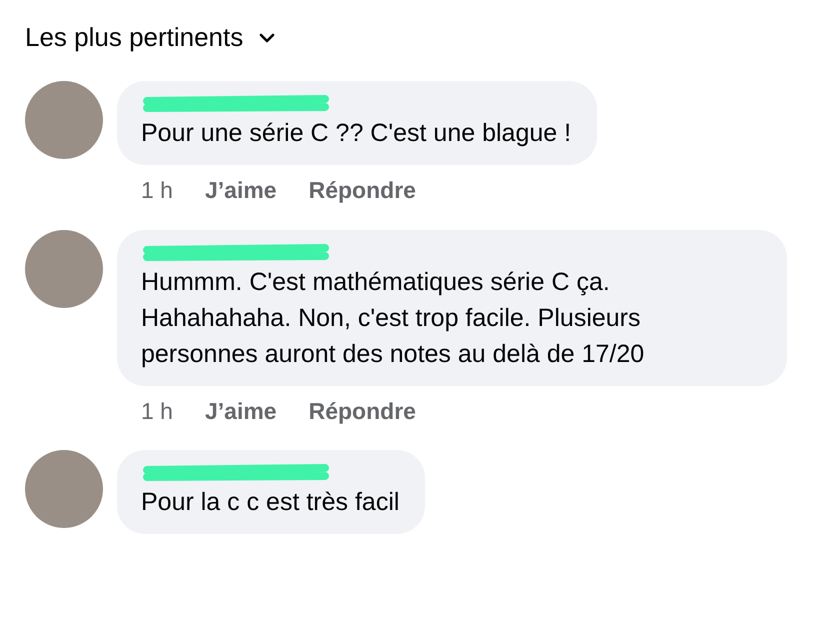  Describe the element at coordinates (267, 37) in the screenshot. I see `chevron-down-icon` at that location.